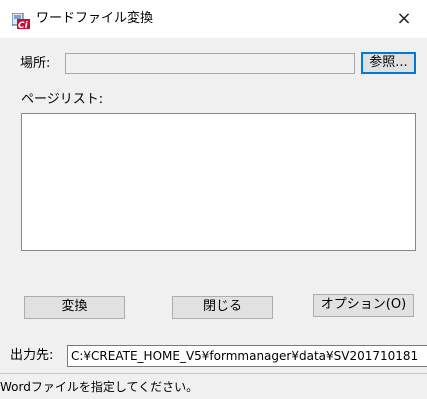  I want to click on window-title: ワードファイル変換, so click(95, 18).